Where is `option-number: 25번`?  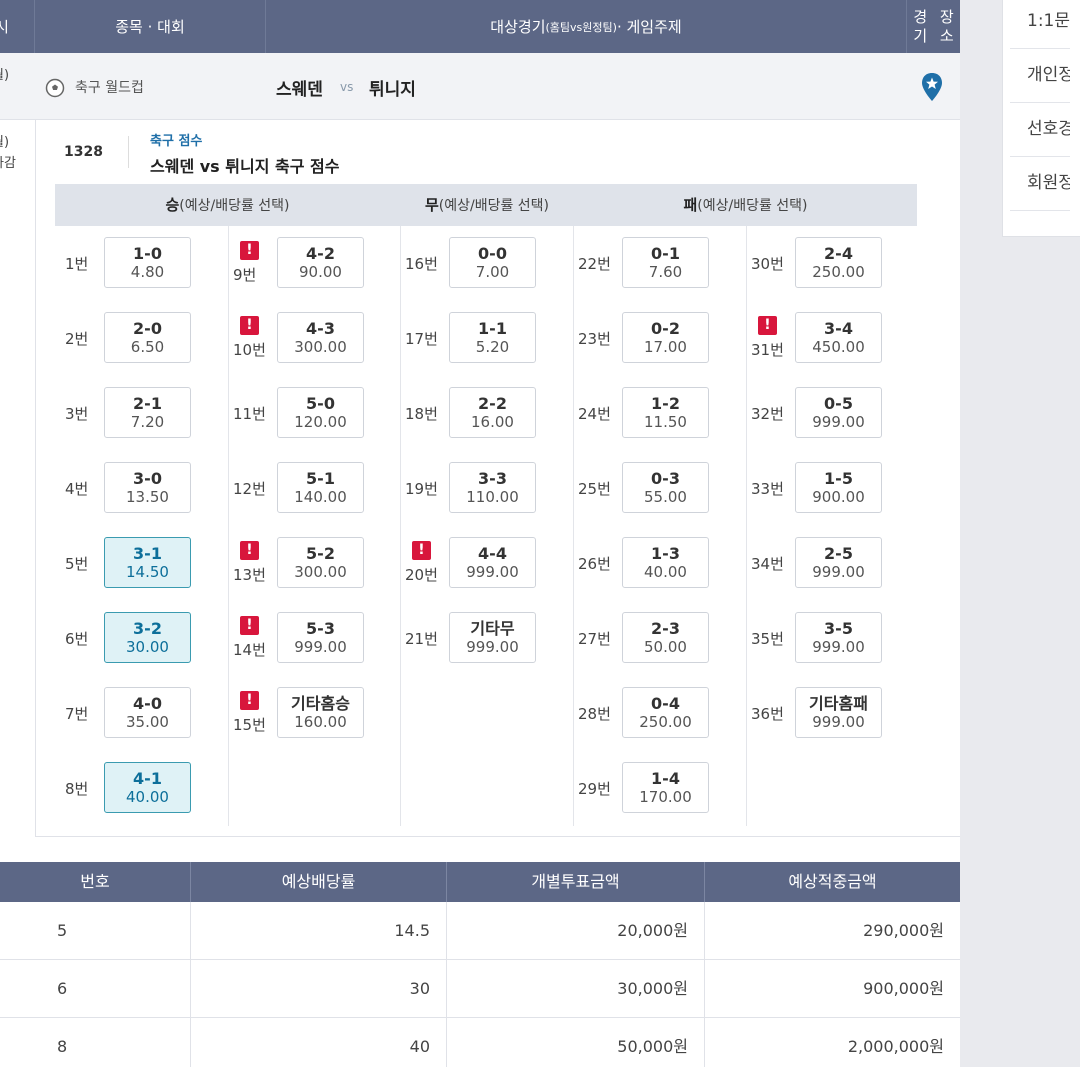 option-number: 25번 is located at coordinates (594, 489).